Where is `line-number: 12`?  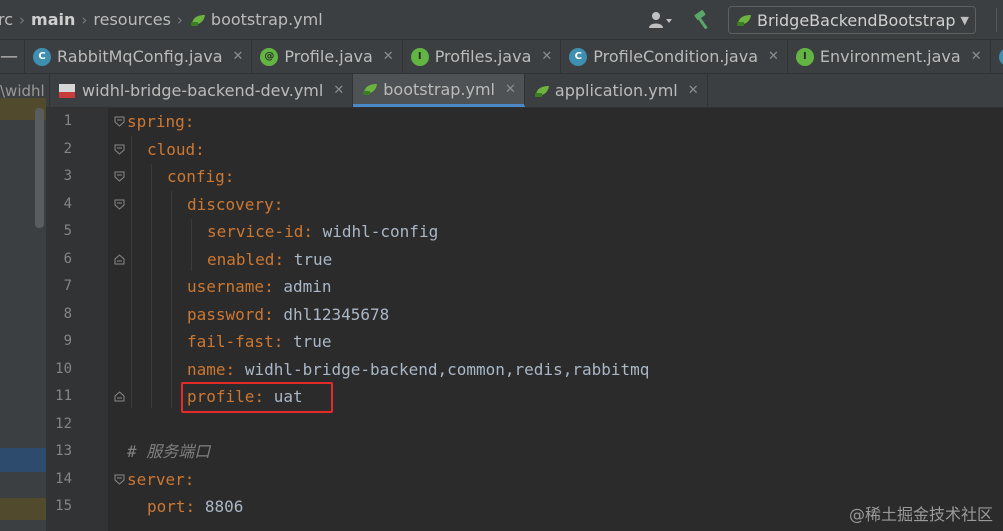 line-number: 12 is located at coordinates (63, 423).